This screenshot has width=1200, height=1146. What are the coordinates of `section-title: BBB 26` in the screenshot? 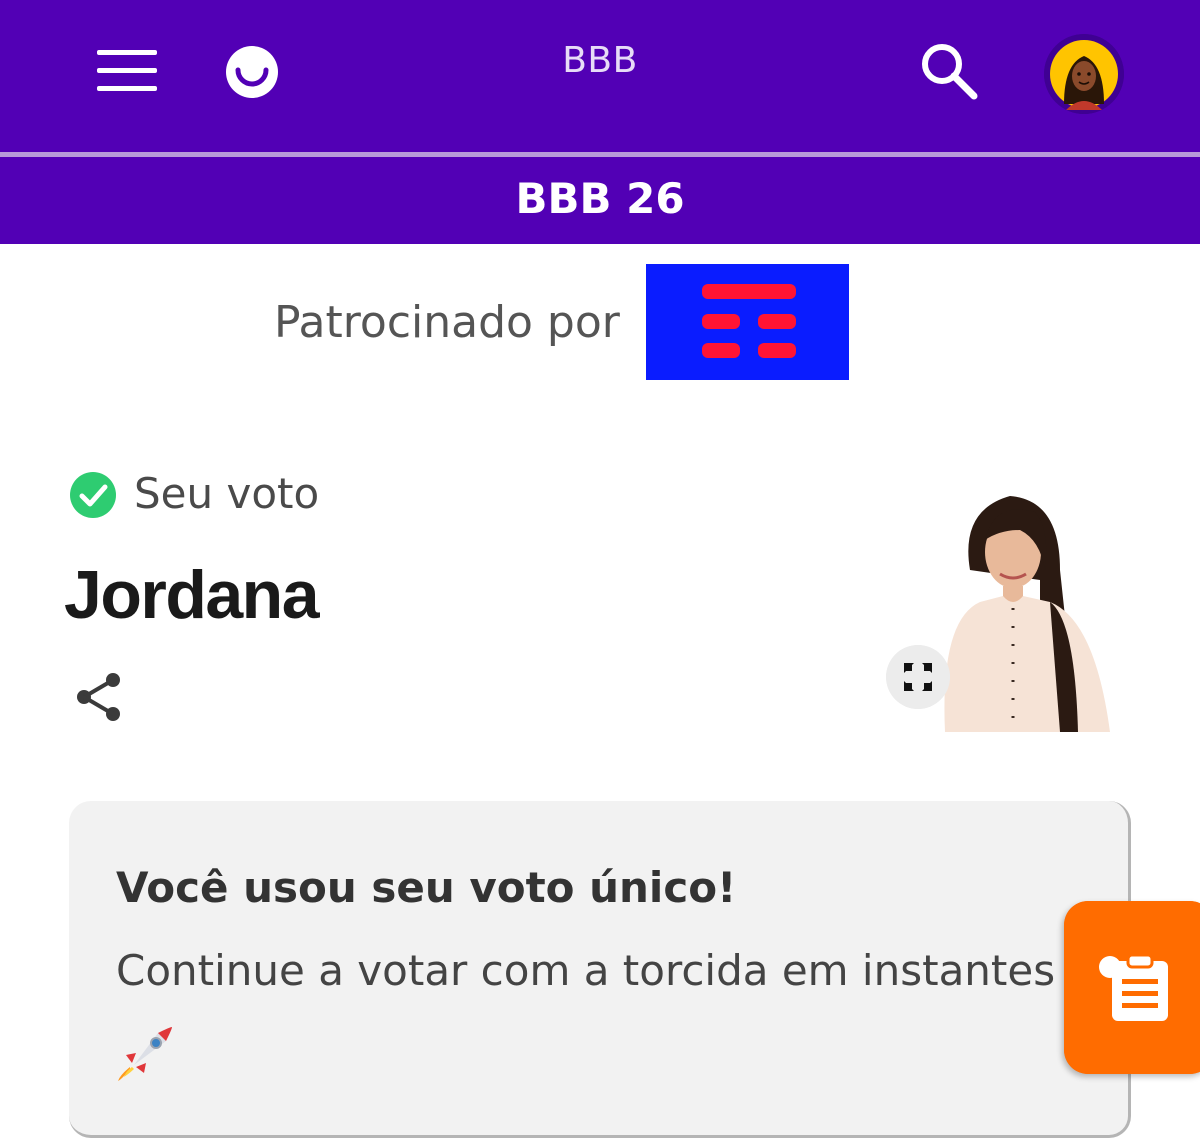 It's located at (600, 198).